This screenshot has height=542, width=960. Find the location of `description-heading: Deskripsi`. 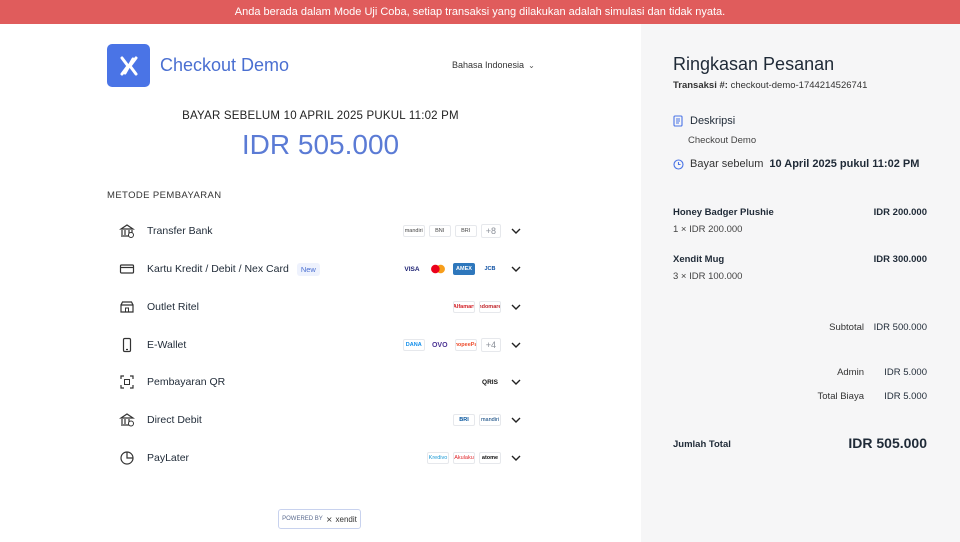

description-heading: Deskripsi is located at coordinates (704, 121).